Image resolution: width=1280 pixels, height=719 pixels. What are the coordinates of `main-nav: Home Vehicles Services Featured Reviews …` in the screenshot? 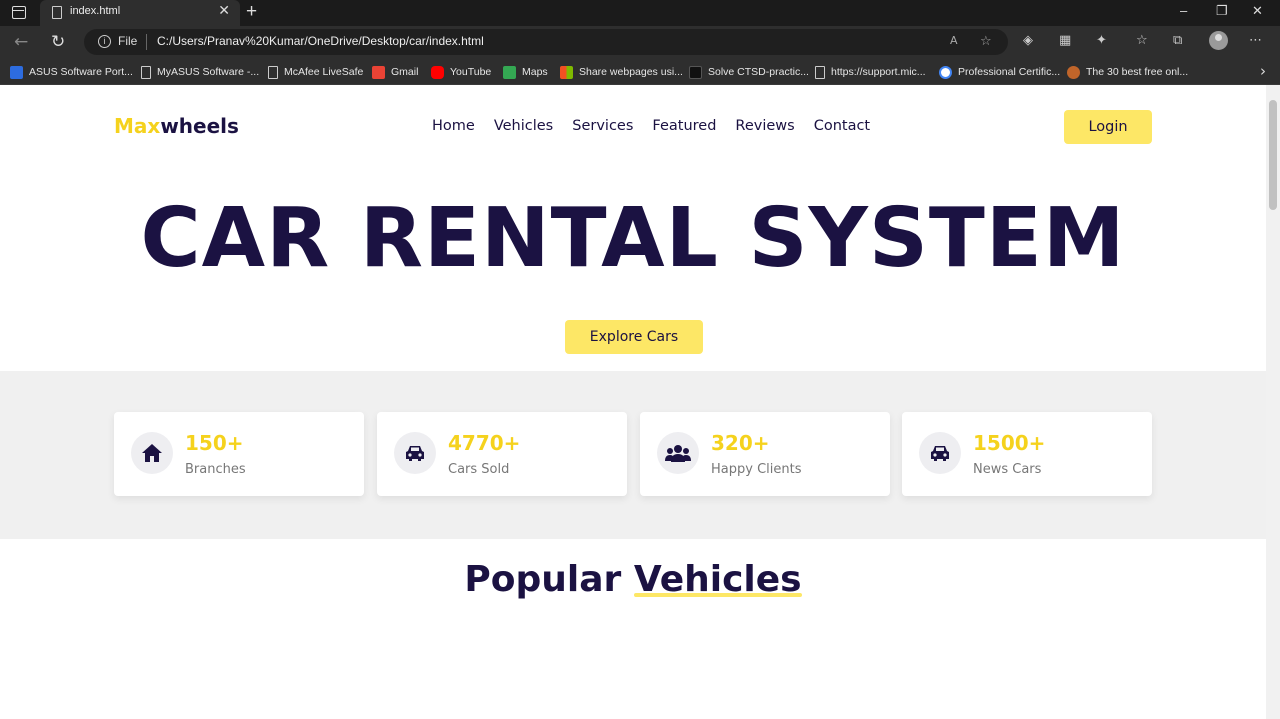 It's located at (651, 126).